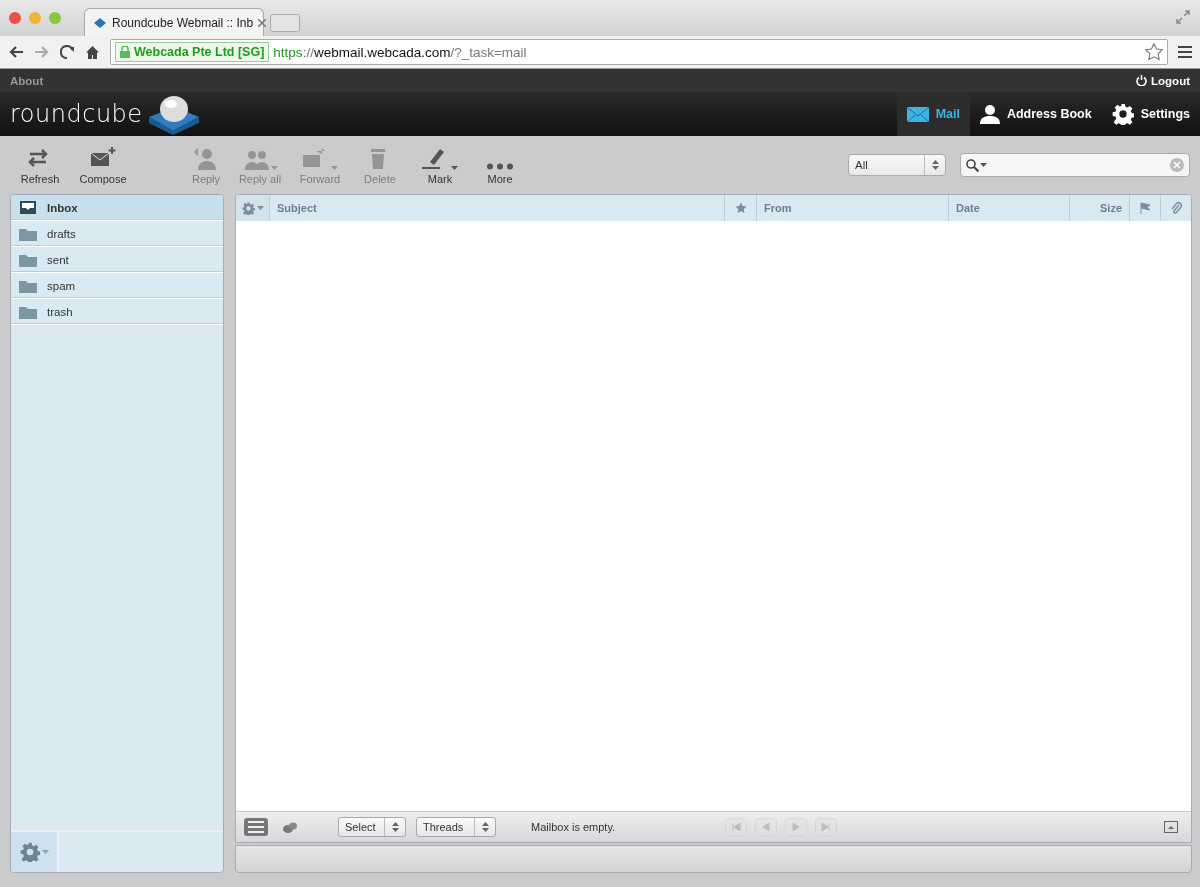  Describe the element at coordinates (1075, 165) in the screenshot. I see `search-field` at that location.